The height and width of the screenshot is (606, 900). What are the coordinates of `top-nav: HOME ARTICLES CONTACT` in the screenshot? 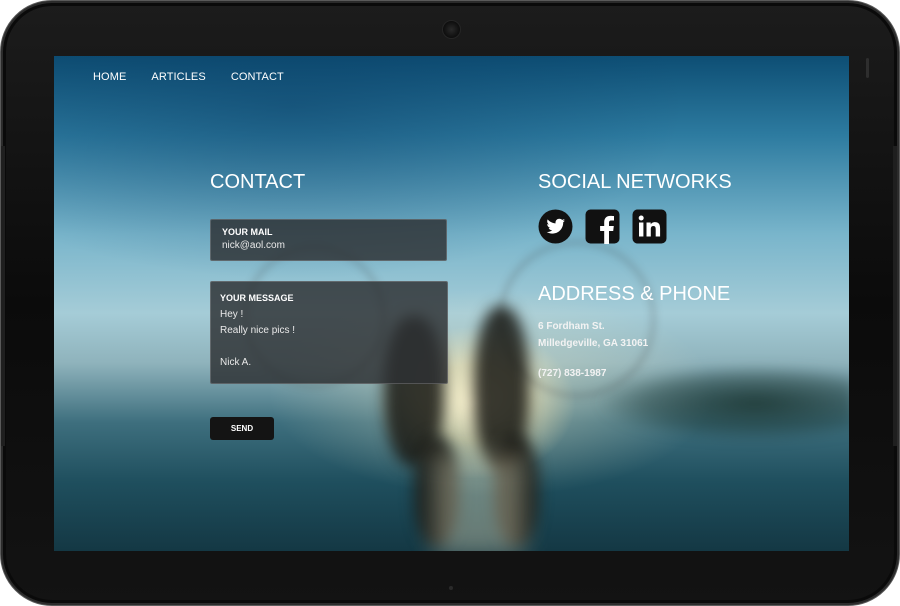 It's located at (188, 77).